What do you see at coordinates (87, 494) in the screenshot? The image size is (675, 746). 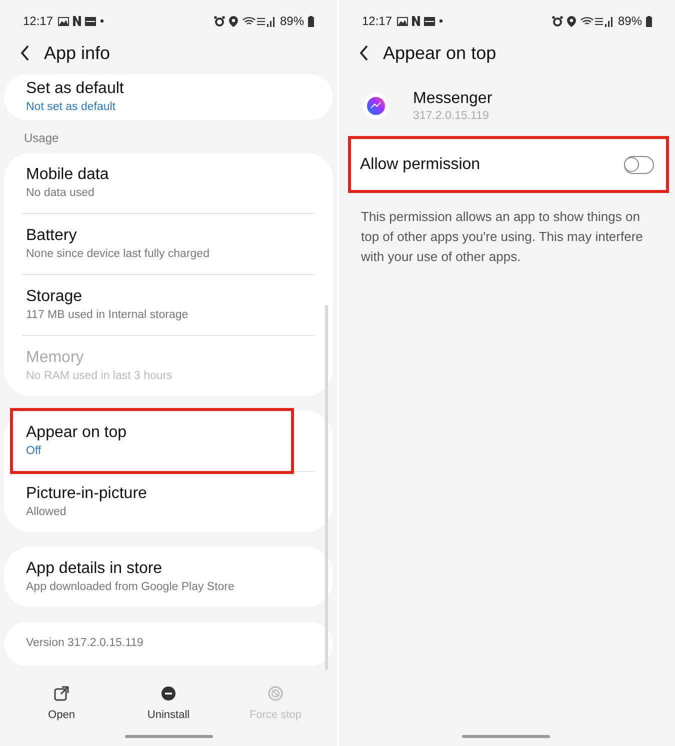 I see `row-title: Picture-in-picture` at bounding box center [87, 494].